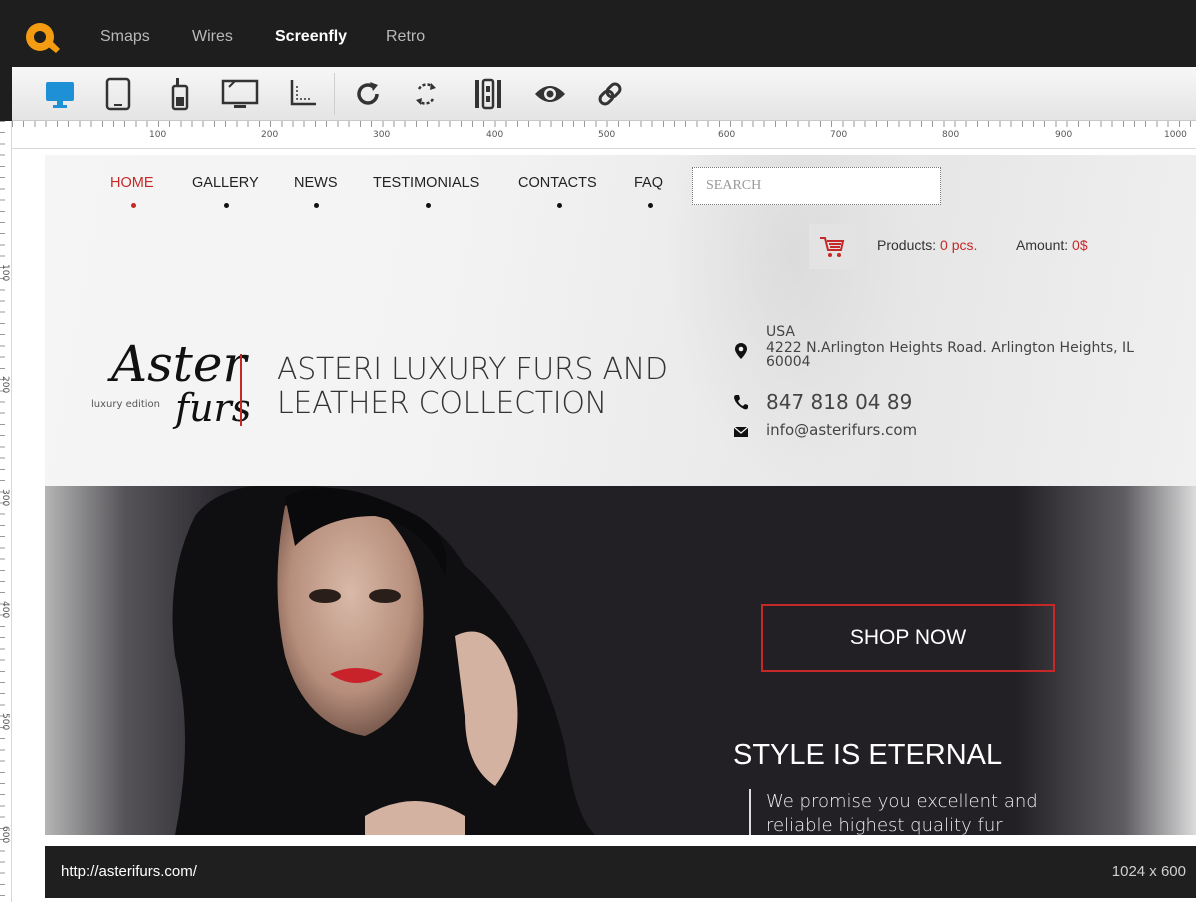 The image size is (1196, 902). I want to click on app-tab-retro: Retro, so click(405, 37).